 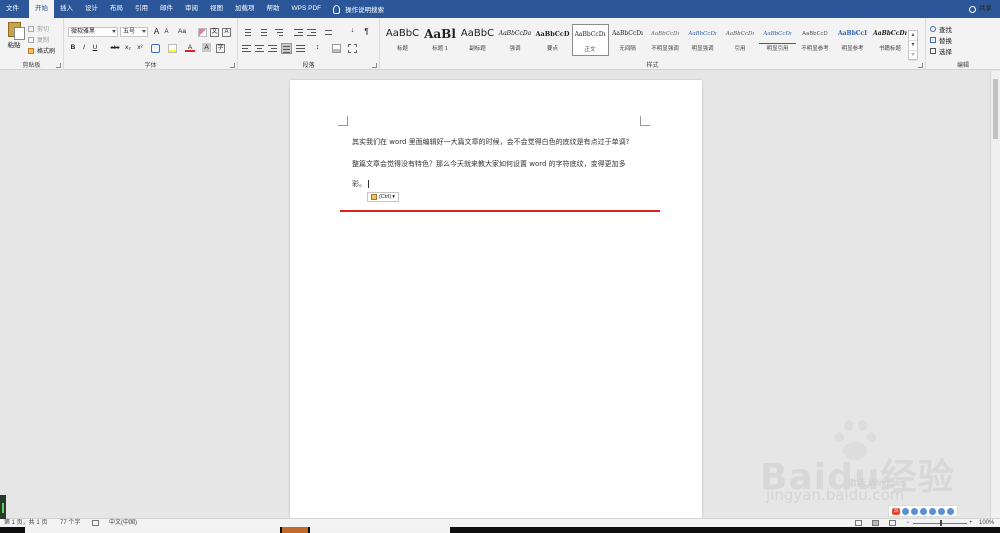 What do you see at coordinates (941, 511) in the screenshot?
I see `skin-icon` at bounding box center [941, 511].